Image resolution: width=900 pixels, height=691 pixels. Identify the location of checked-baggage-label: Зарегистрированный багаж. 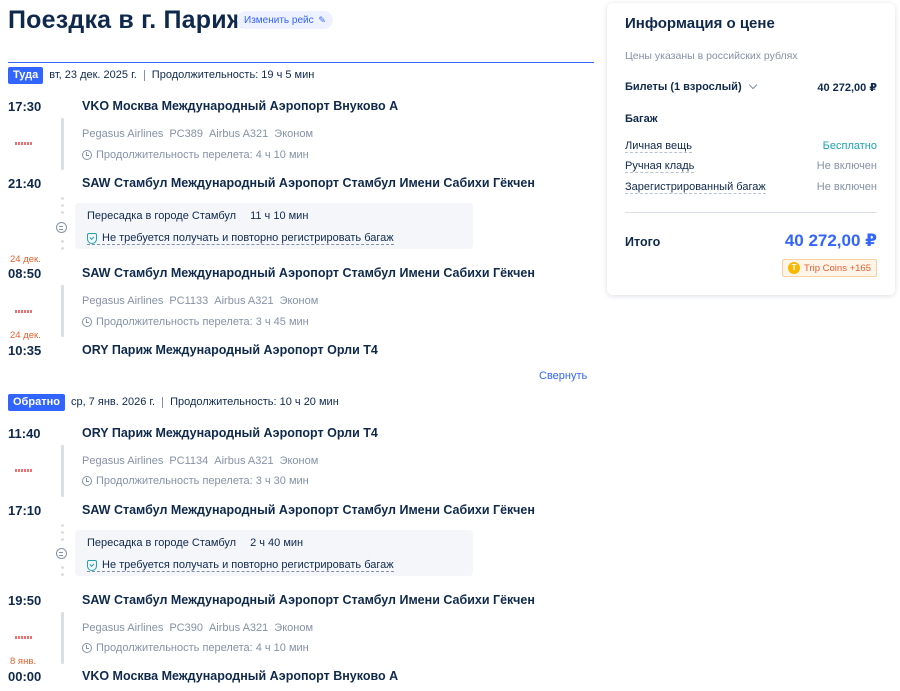
(695, 187).